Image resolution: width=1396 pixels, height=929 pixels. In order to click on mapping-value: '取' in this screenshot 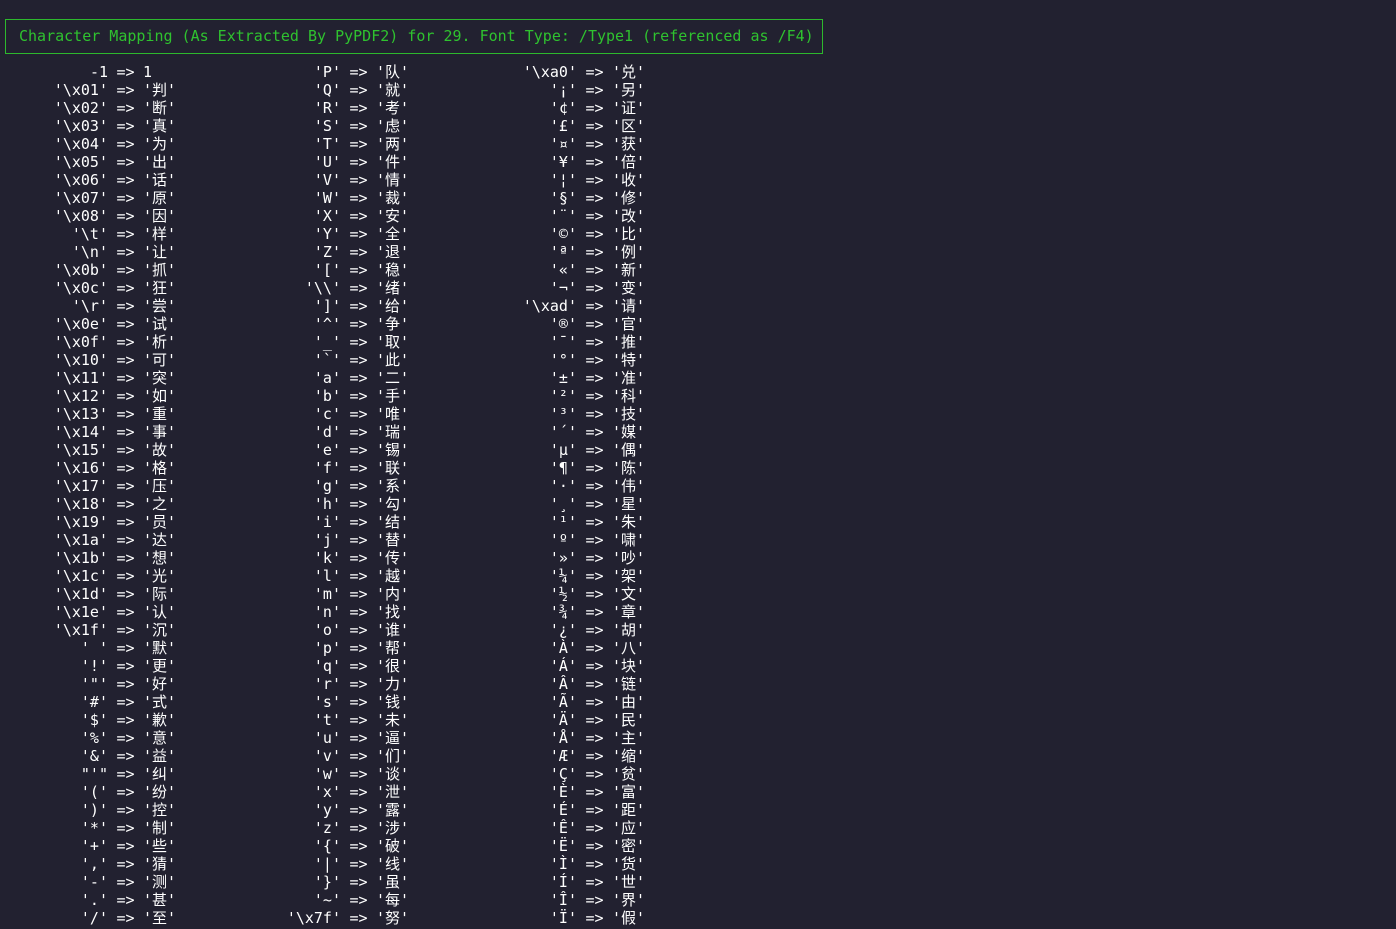, I will do `click(393, 342)`.